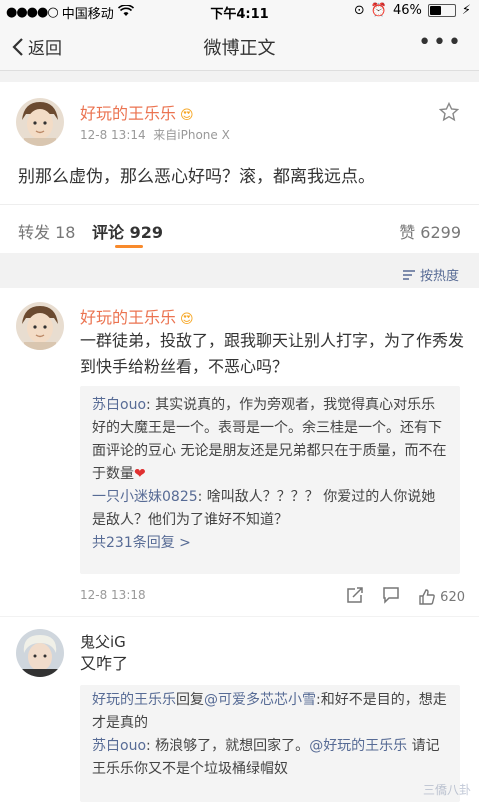 The image size is (479, 802). I want to click on thumbs-up-icon, so click(427, 597).